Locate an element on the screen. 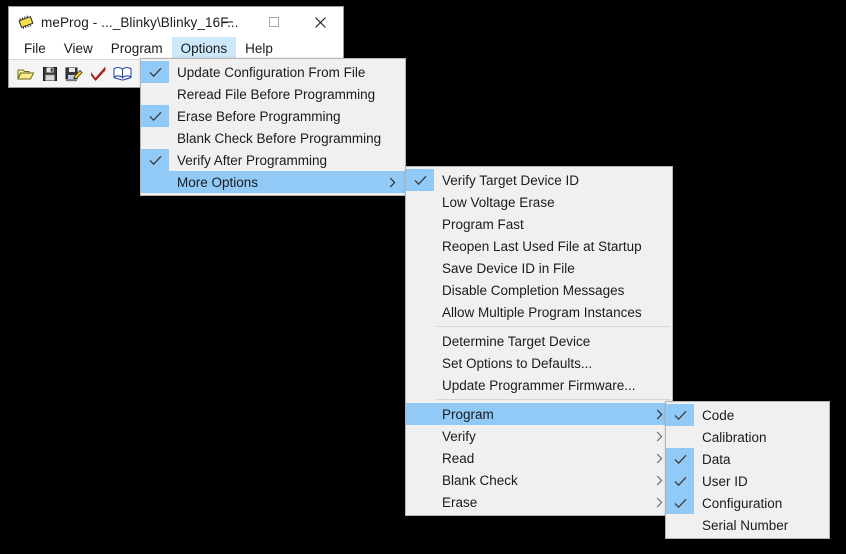 The width and height of the screenshot is (846, 554). menu-item-serial-number: Serial Number is located at coordinates (747, 525).